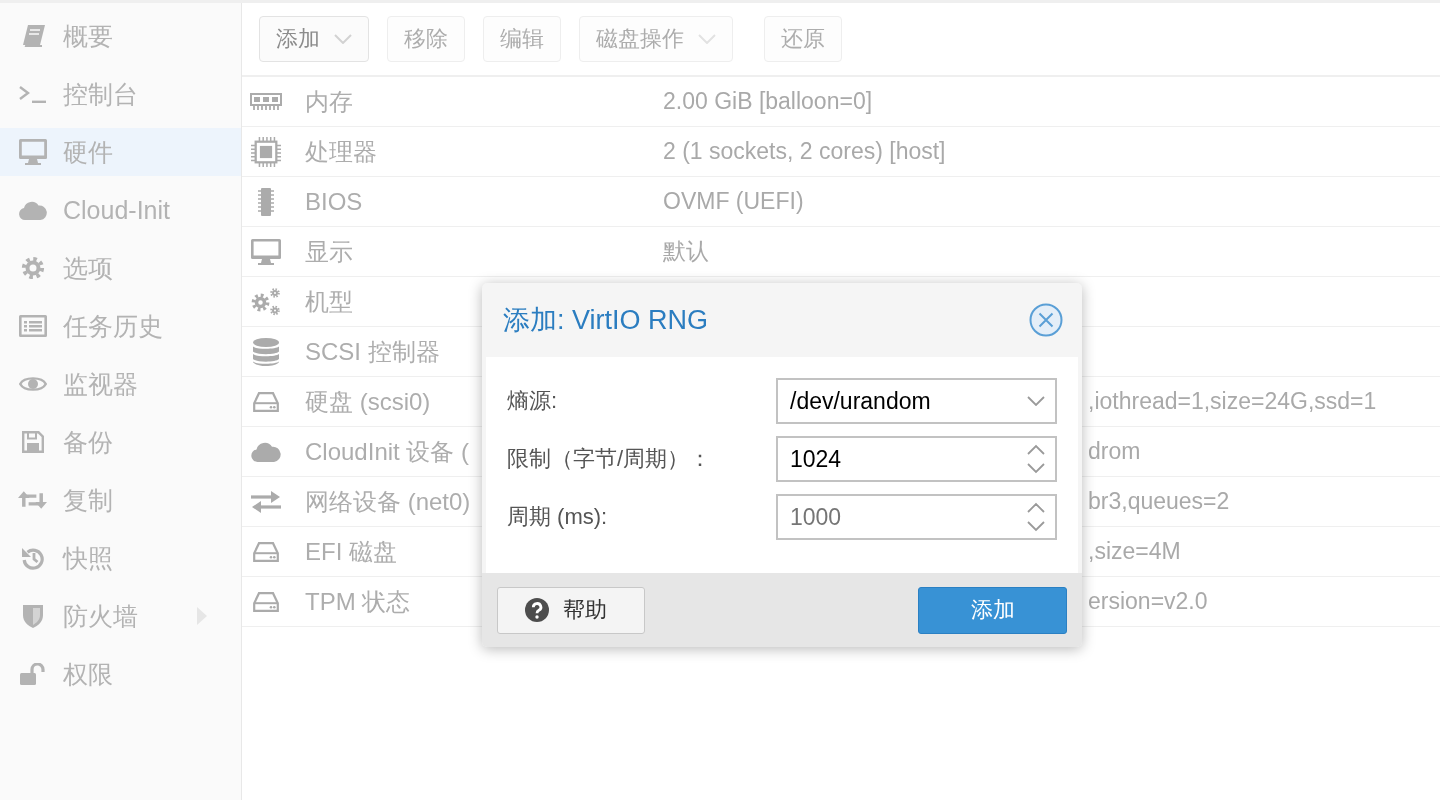  What do you see at coordinates (916, 459) in the screenshot?
I see `number-field: 1024` at bounding box center [916, 459].